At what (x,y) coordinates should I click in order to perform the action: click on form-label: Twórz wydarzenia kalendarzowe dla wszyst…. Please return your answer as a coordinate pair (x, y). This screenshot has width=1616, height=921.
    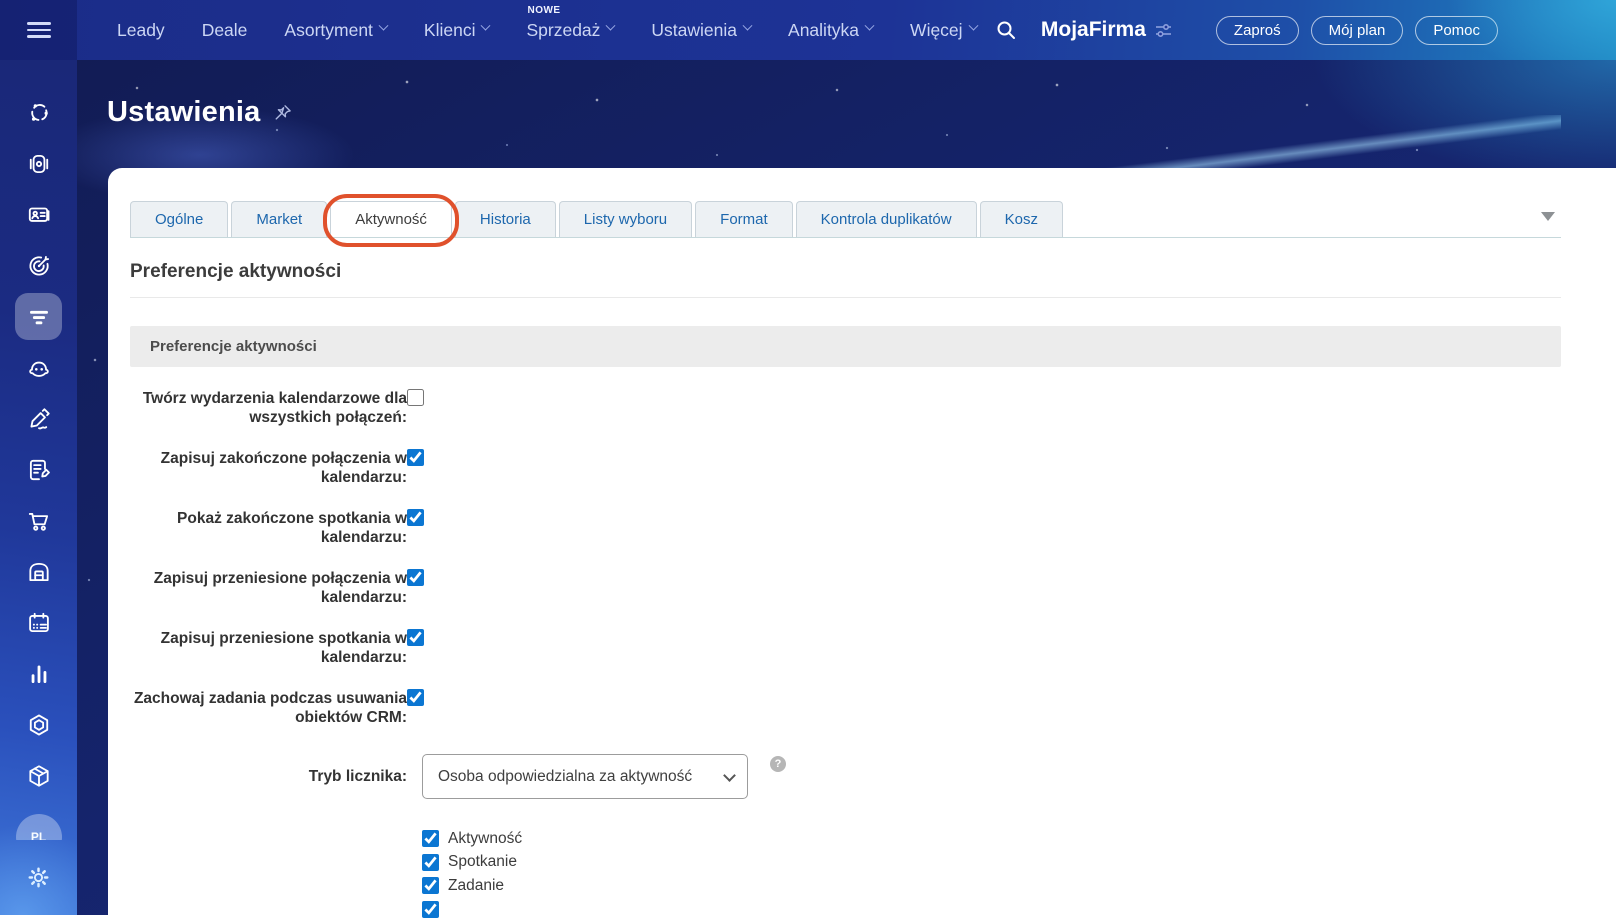
    Looking at the image, I should click on (268, 408).